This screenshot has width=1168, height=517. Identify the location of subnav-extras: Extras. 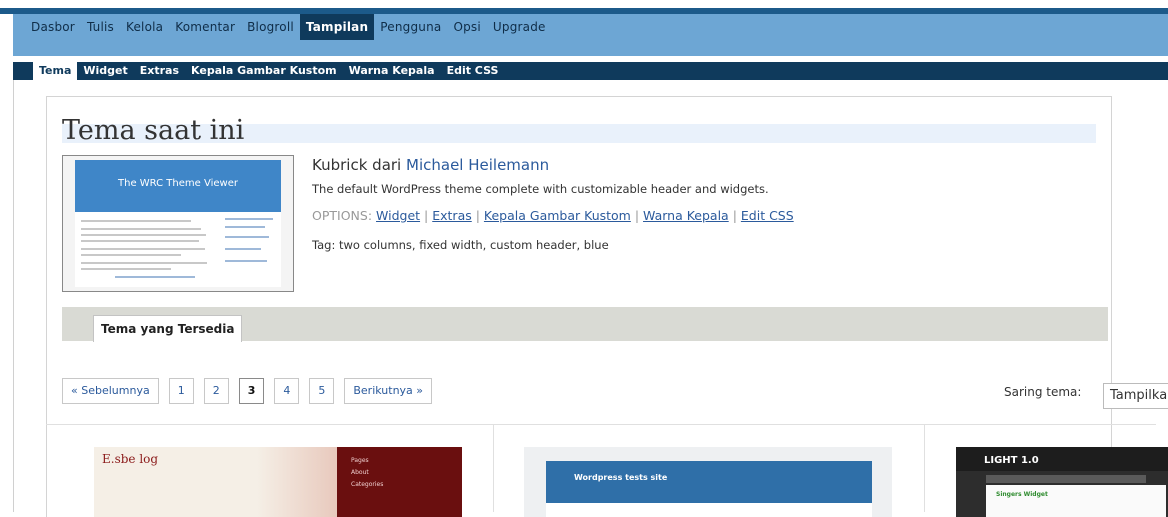
(159, 71).